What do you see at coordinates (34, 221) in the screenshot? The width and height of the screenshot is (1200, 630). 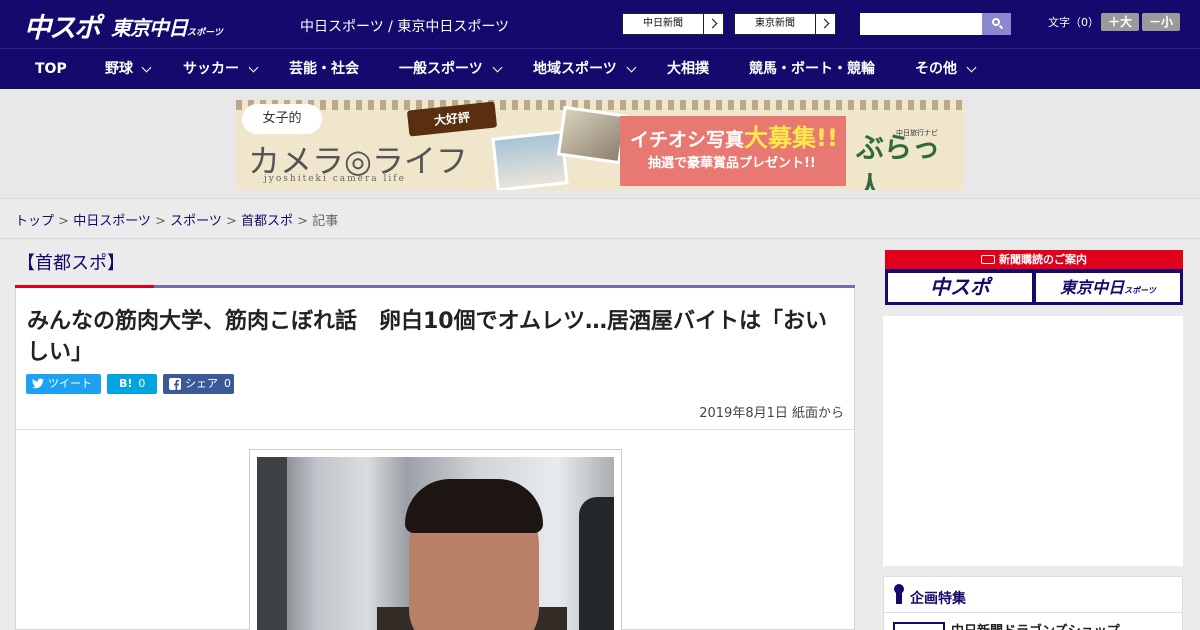 I see `breadcrumb-top: トップ` at bounding box center [34, 221].